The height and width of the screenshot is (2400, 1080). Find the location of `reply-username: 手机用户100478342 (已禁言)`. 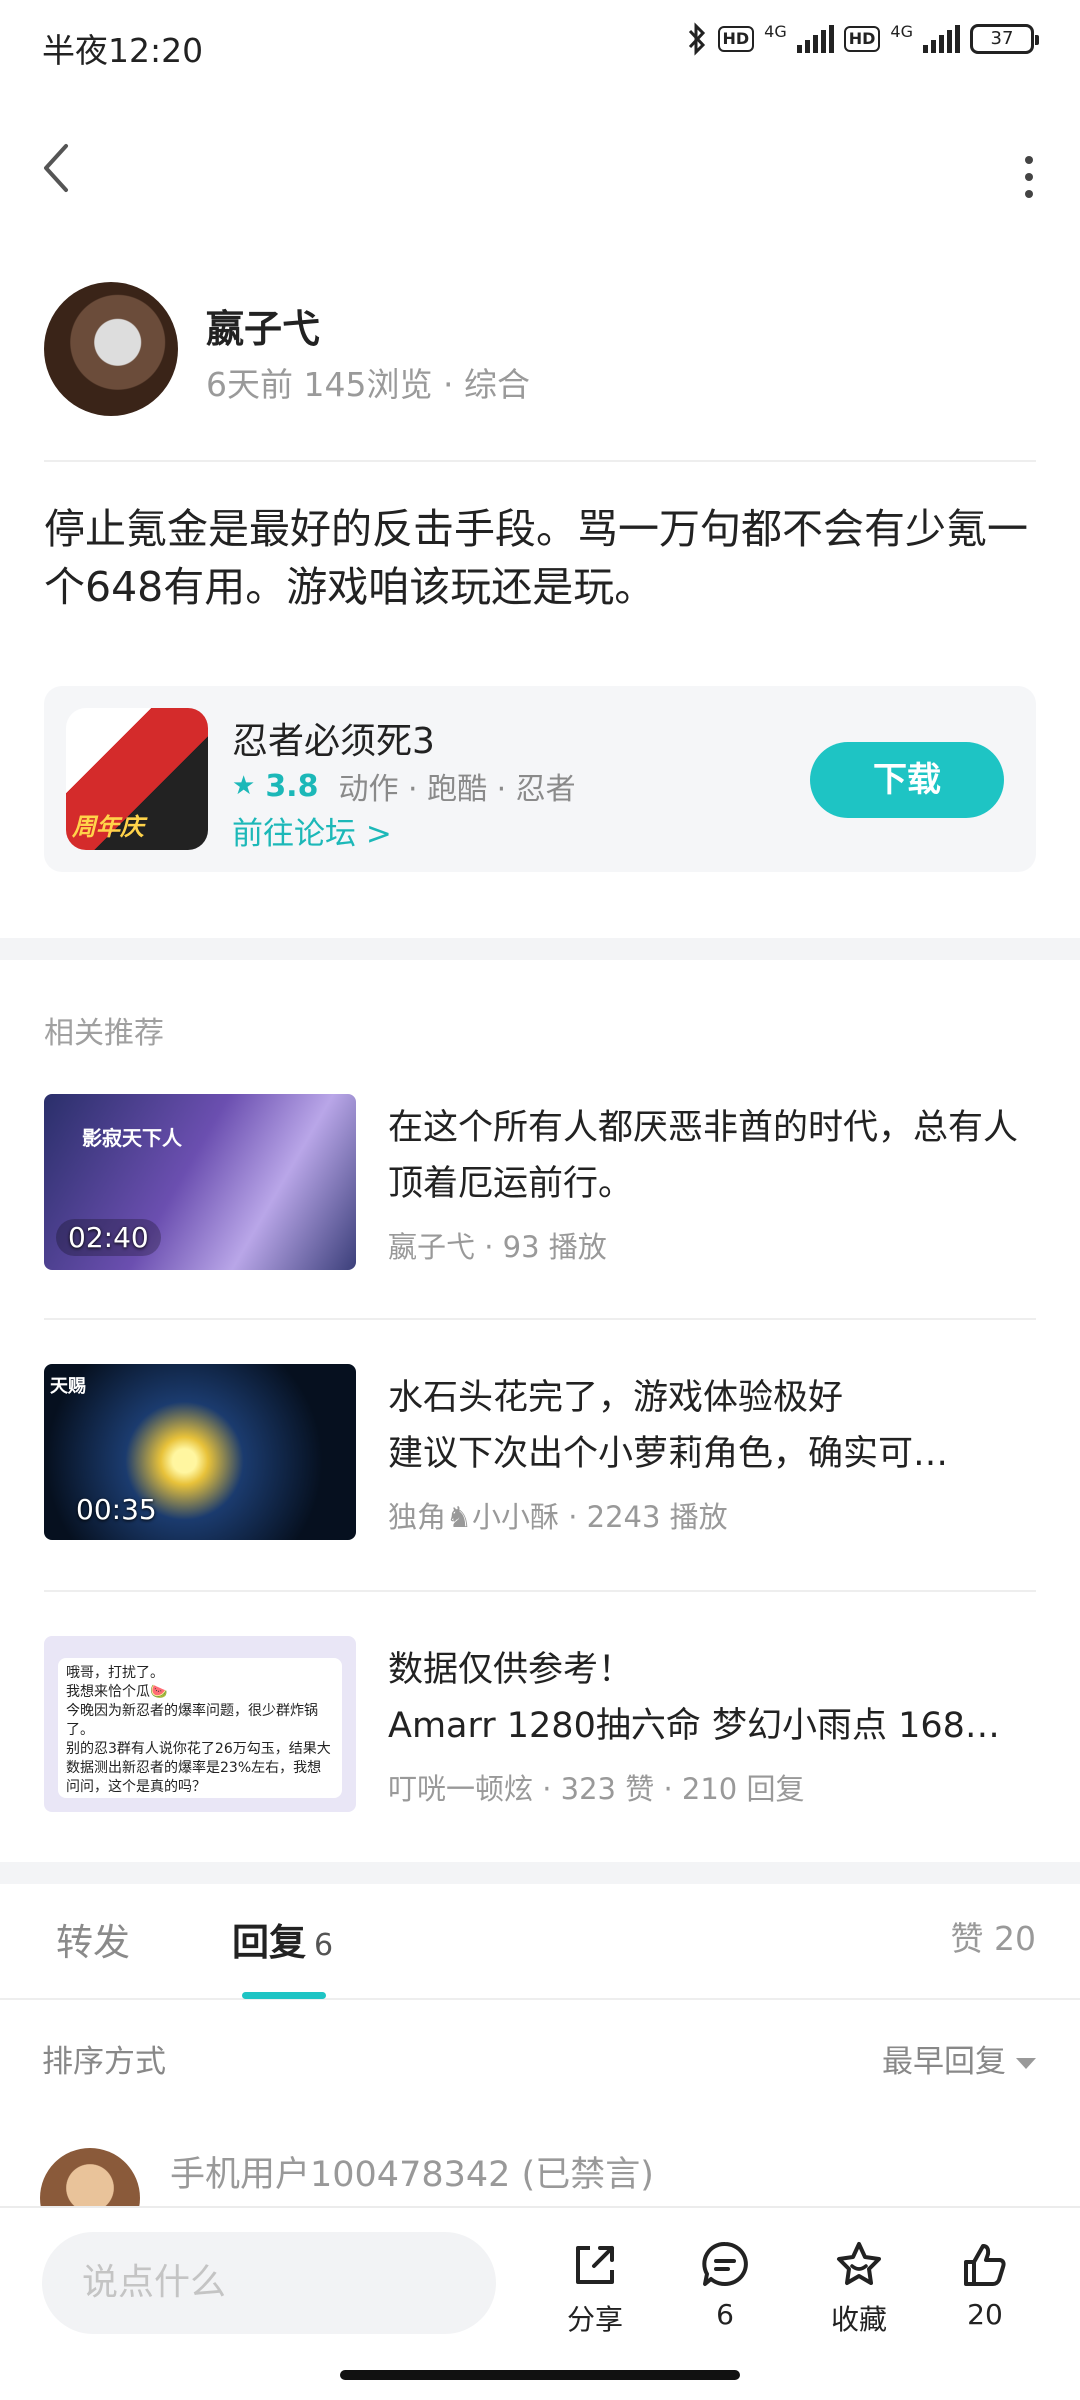

reply-username: 手机用户100478342 (已禁言) is located at coordinates (412, 2171).